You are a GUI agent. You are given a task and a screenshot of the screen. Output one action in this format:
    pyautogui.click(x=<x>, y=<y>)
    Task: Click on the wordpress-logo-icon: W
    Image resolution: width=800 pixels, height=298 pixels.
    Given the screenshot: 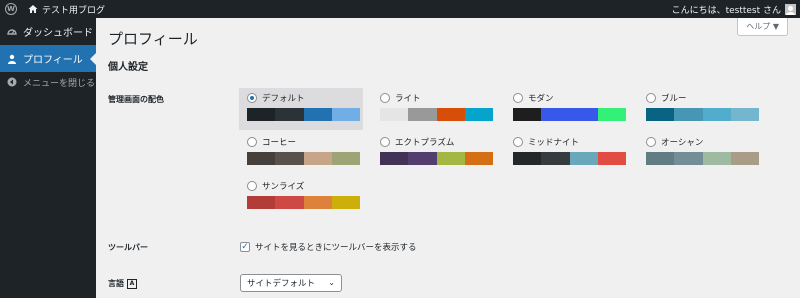 What is the action you would take?
    pyautogui.click(x=11, y=9)
    